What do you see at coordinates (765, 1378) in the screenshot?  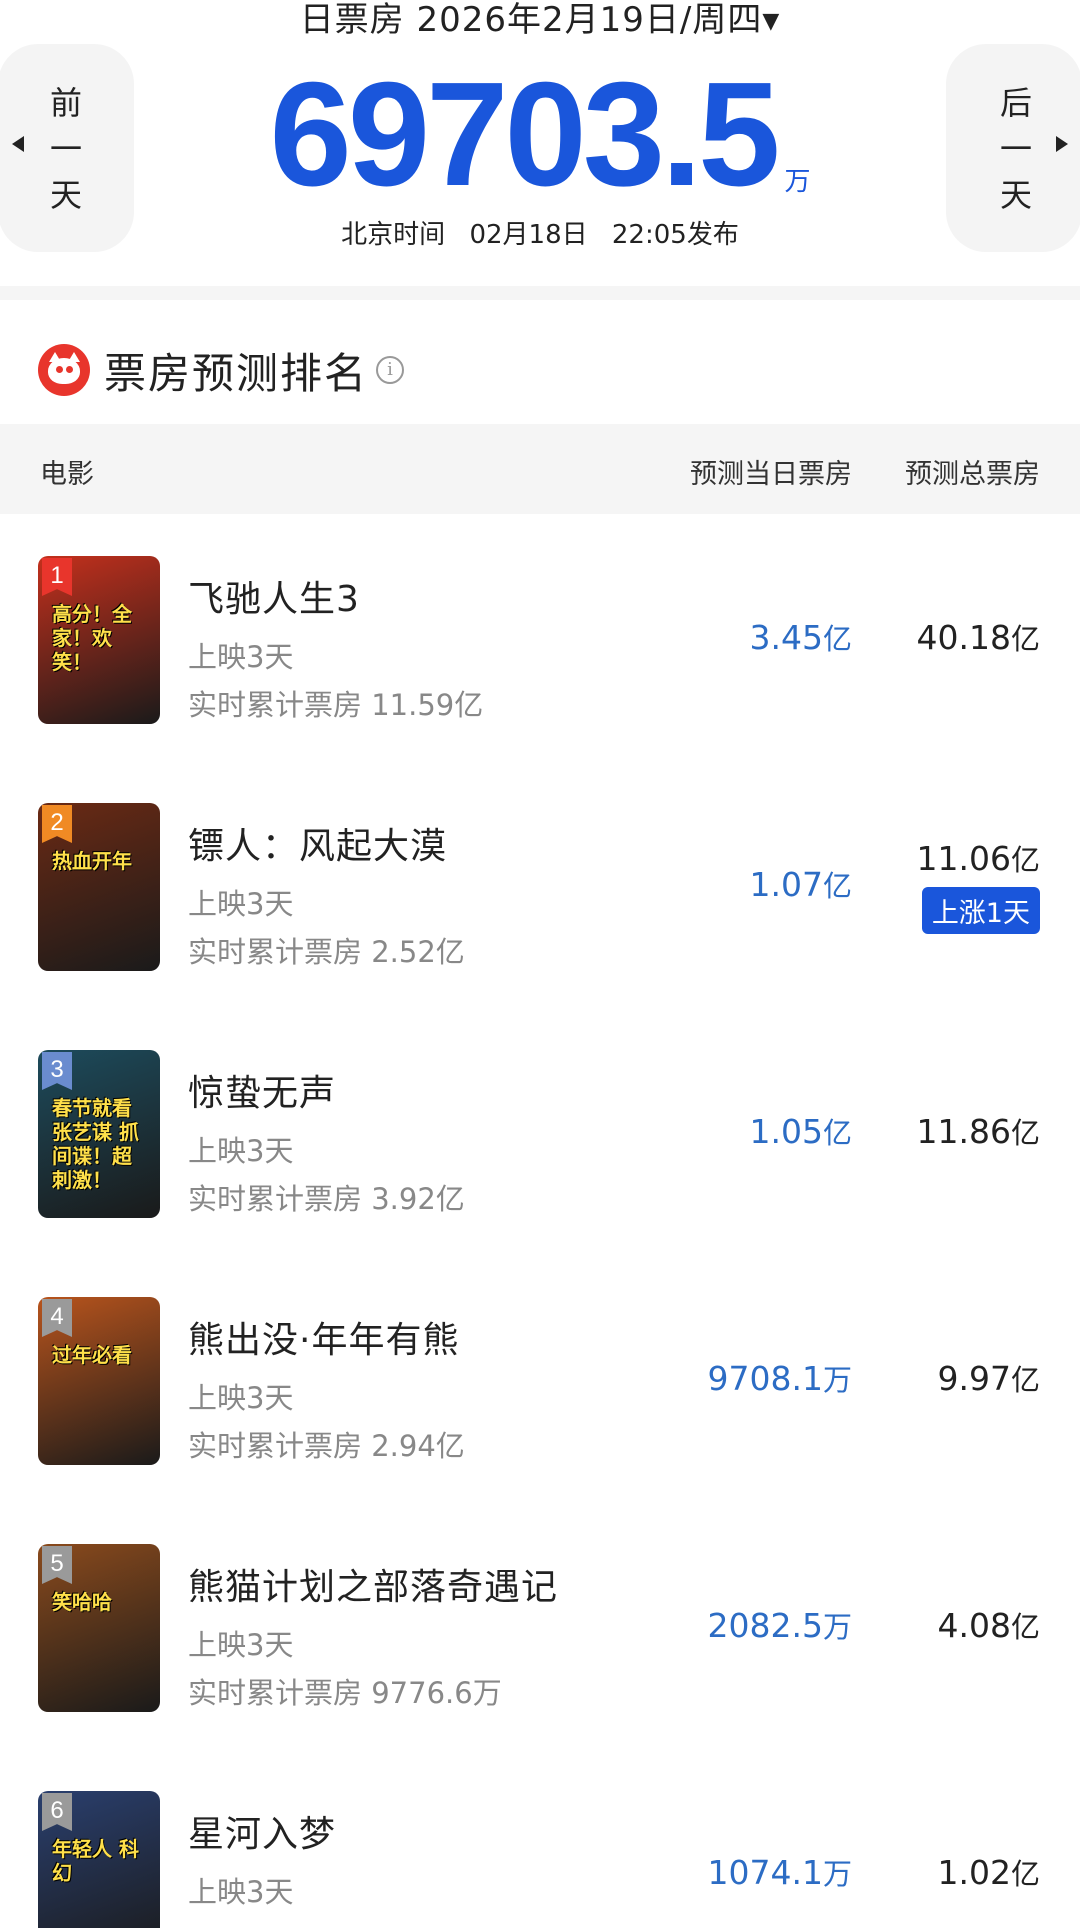 I see `predicted-daily-value: 9708.1` at bounding box center [765, 1378].